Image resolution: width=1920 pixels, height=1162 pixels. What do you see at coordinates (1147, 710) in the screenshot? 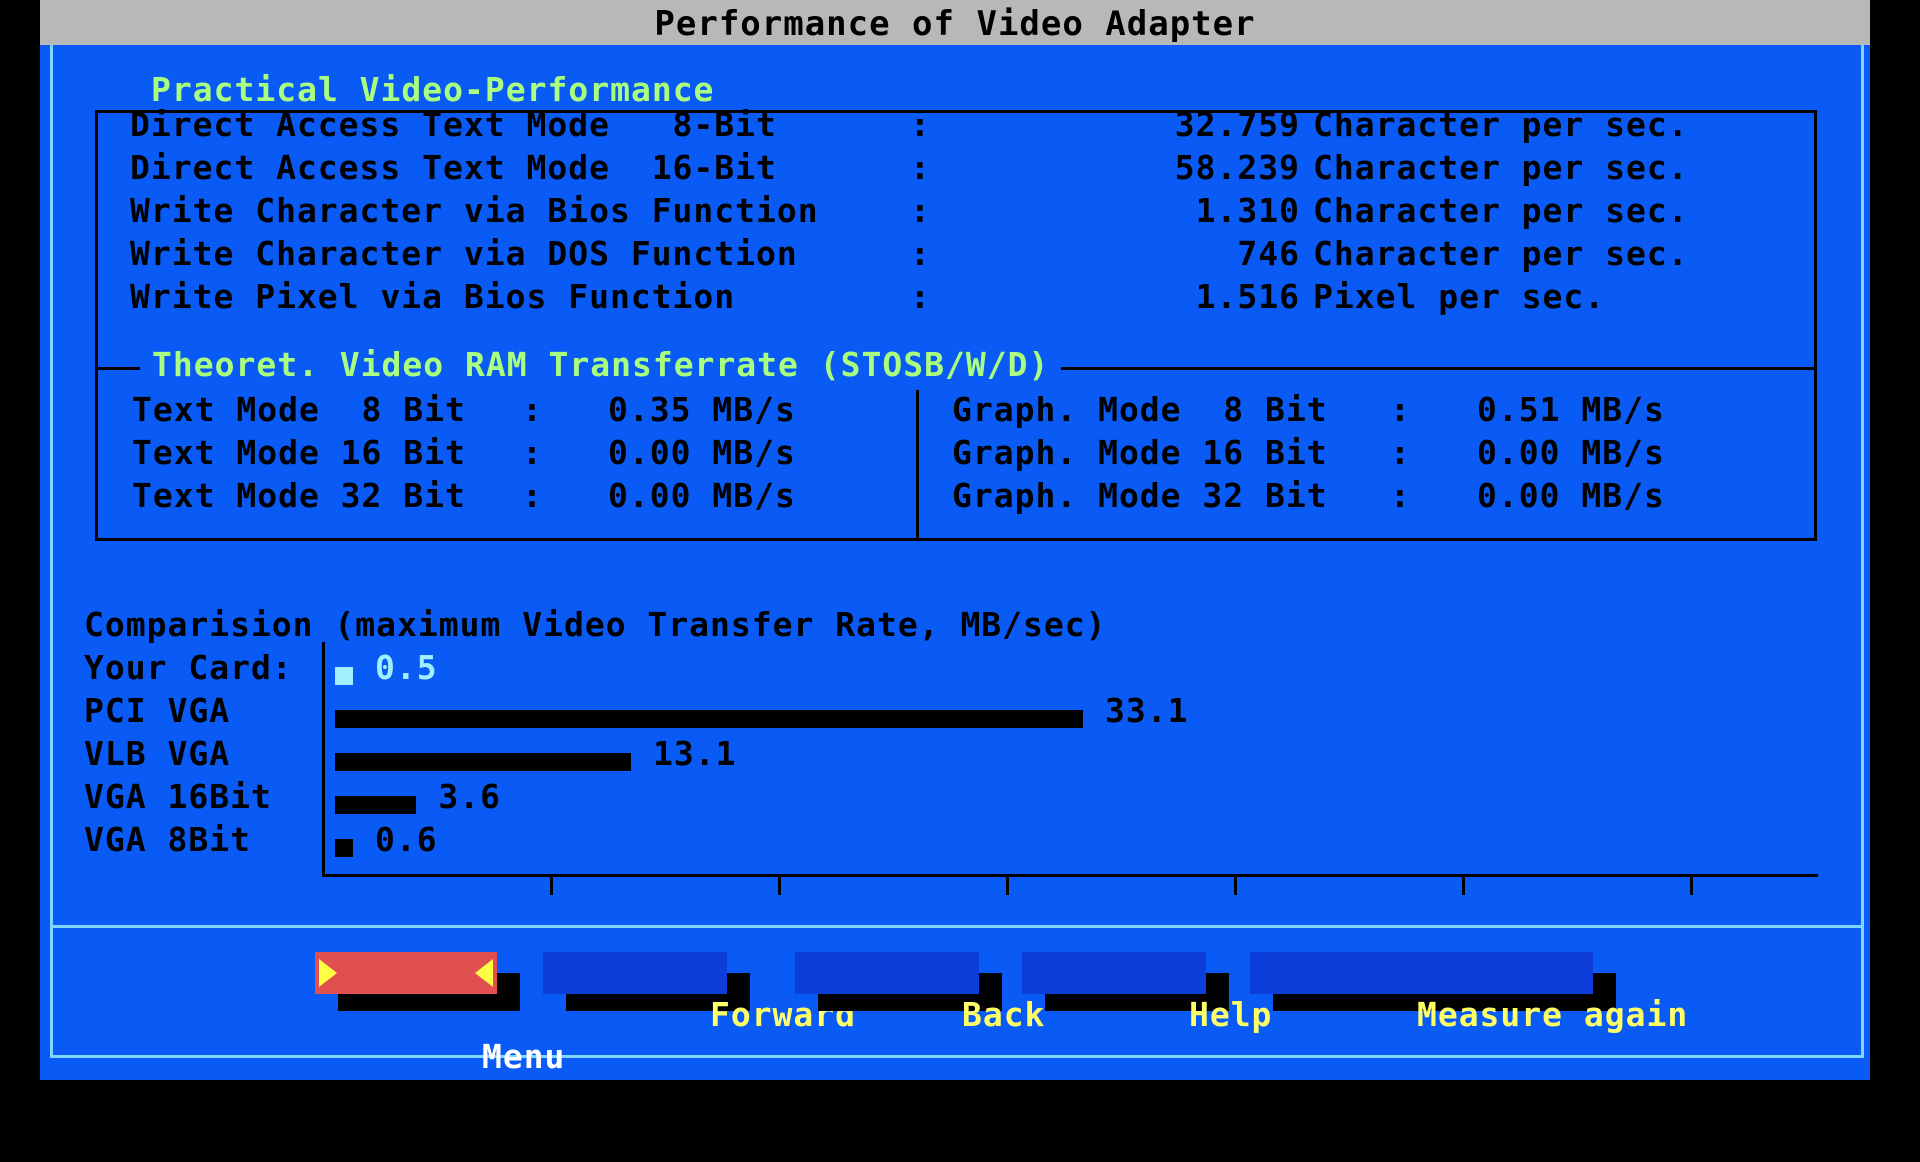
I see `chart-value-label: 33.1` at bounding box center [1147, 710].